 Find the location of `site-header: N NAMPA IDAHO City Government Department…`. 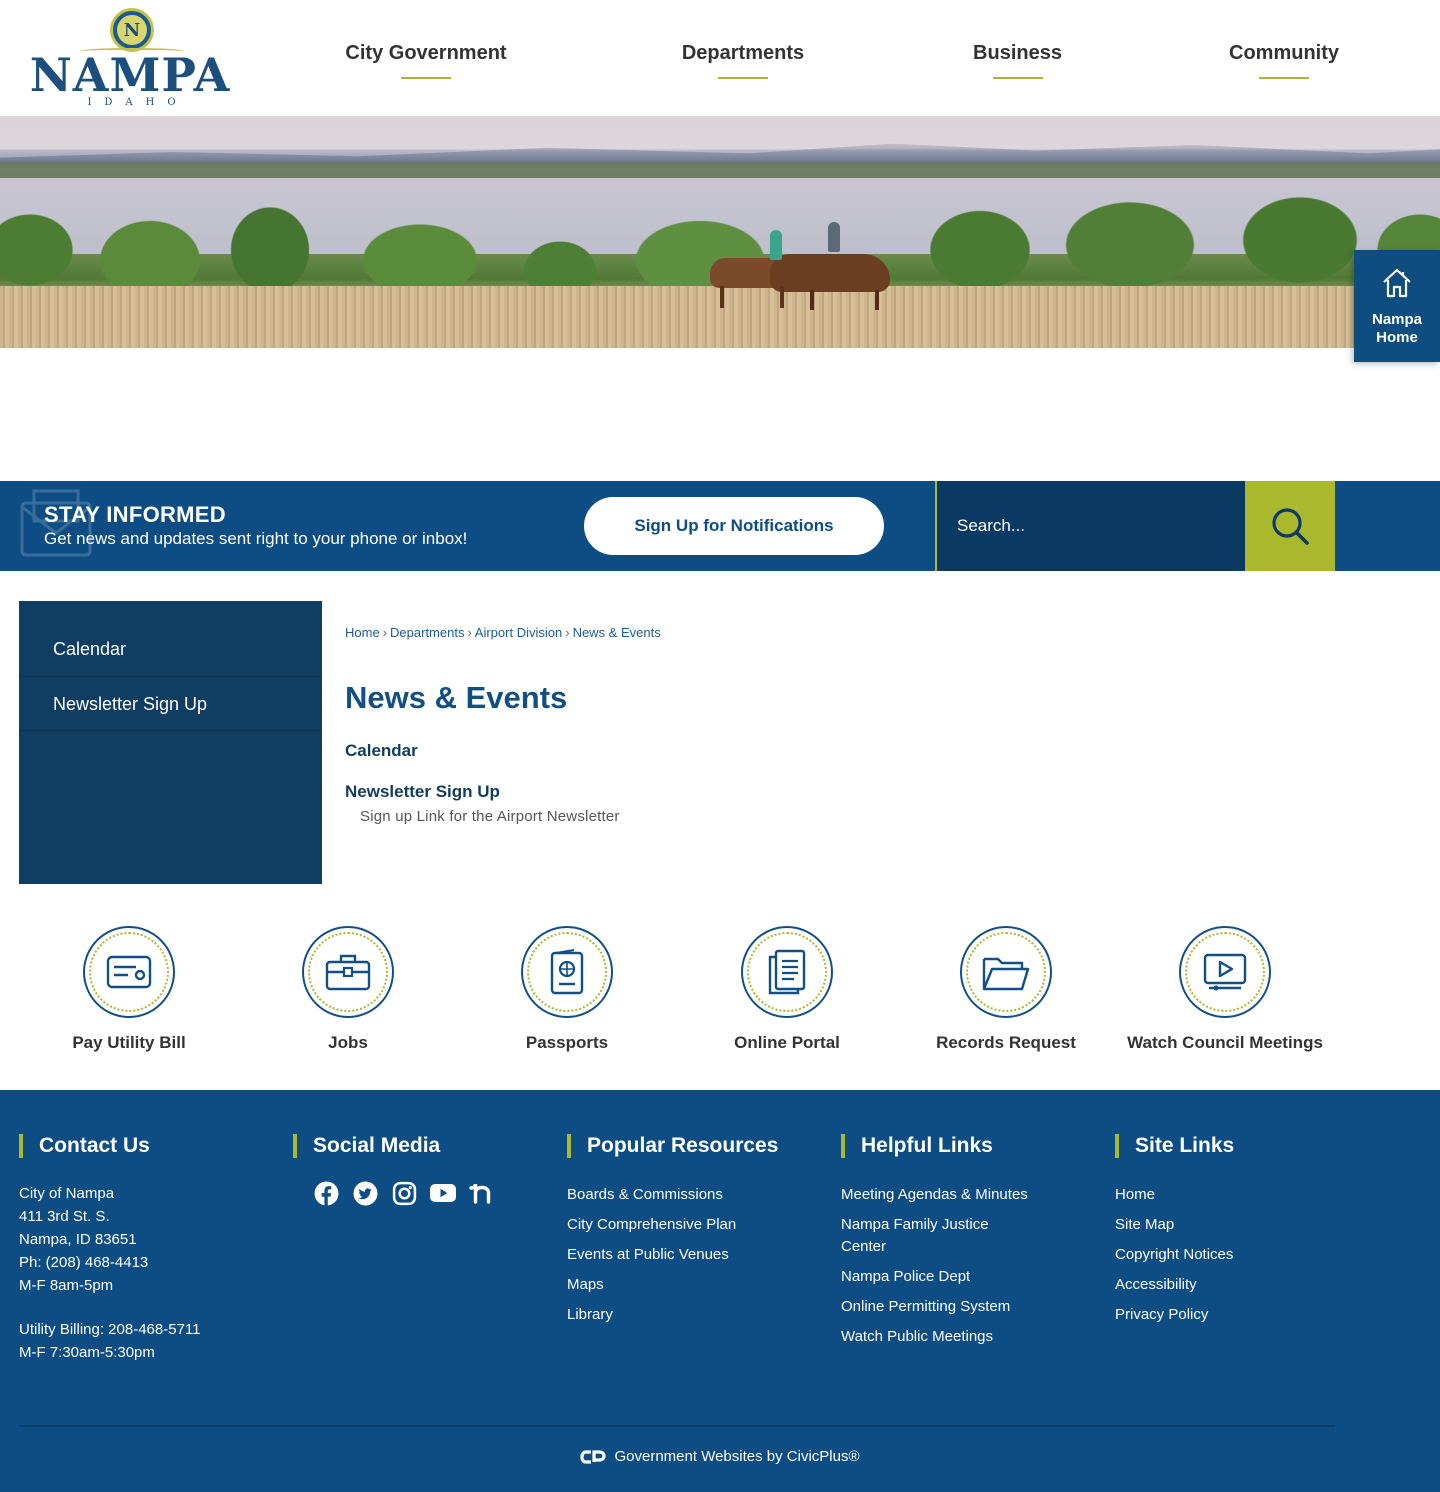

site-header: N NAMPA IDAHO City Government Department… is located at coordinates (720, 58).